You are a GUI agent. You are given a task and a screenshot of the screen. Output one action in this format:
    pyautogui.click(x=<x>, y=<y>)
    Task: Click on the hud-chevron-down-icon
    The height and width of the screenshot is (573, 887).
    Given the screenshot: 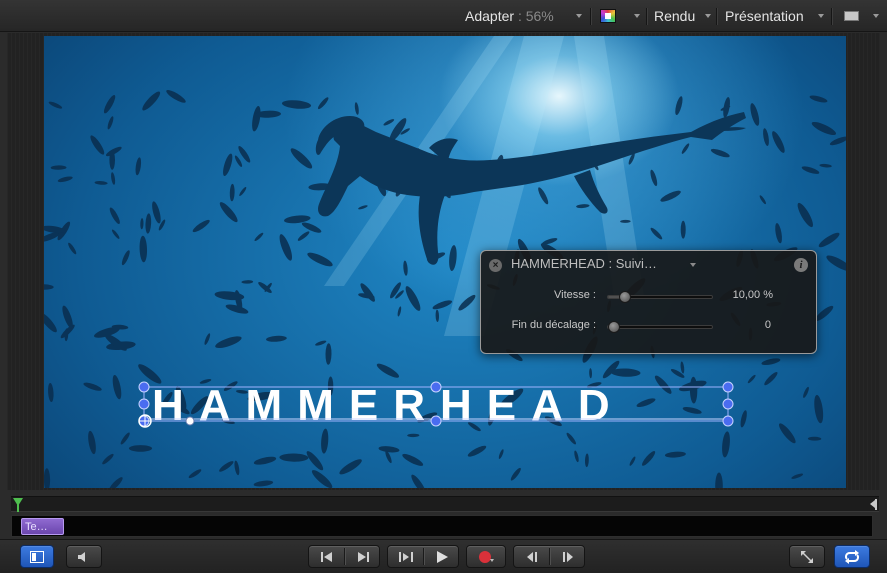 What is the action you would take?
    pyautogui.click(x=693, y=265)
    